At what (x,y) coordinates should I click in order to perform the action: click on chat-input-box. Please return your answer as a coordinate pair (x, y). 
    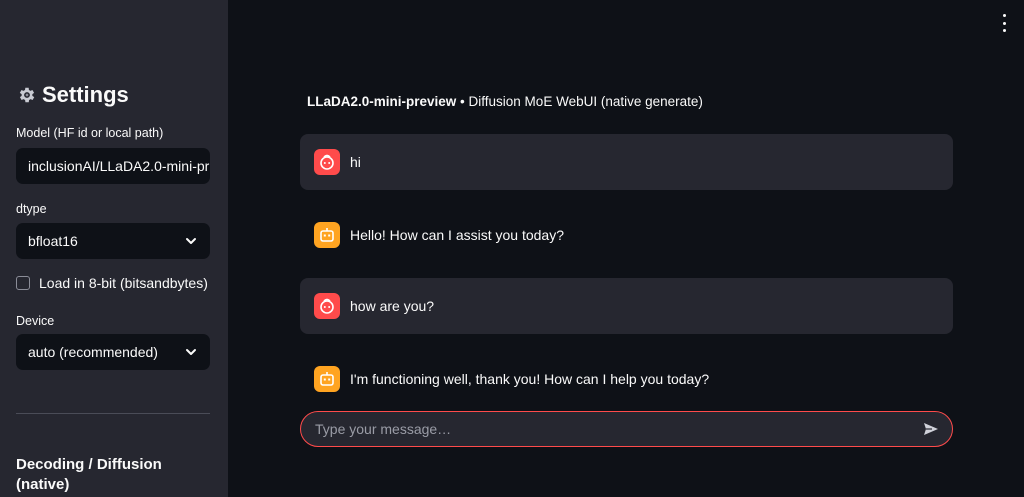
    Looking at the image, I should click on (626, 429).